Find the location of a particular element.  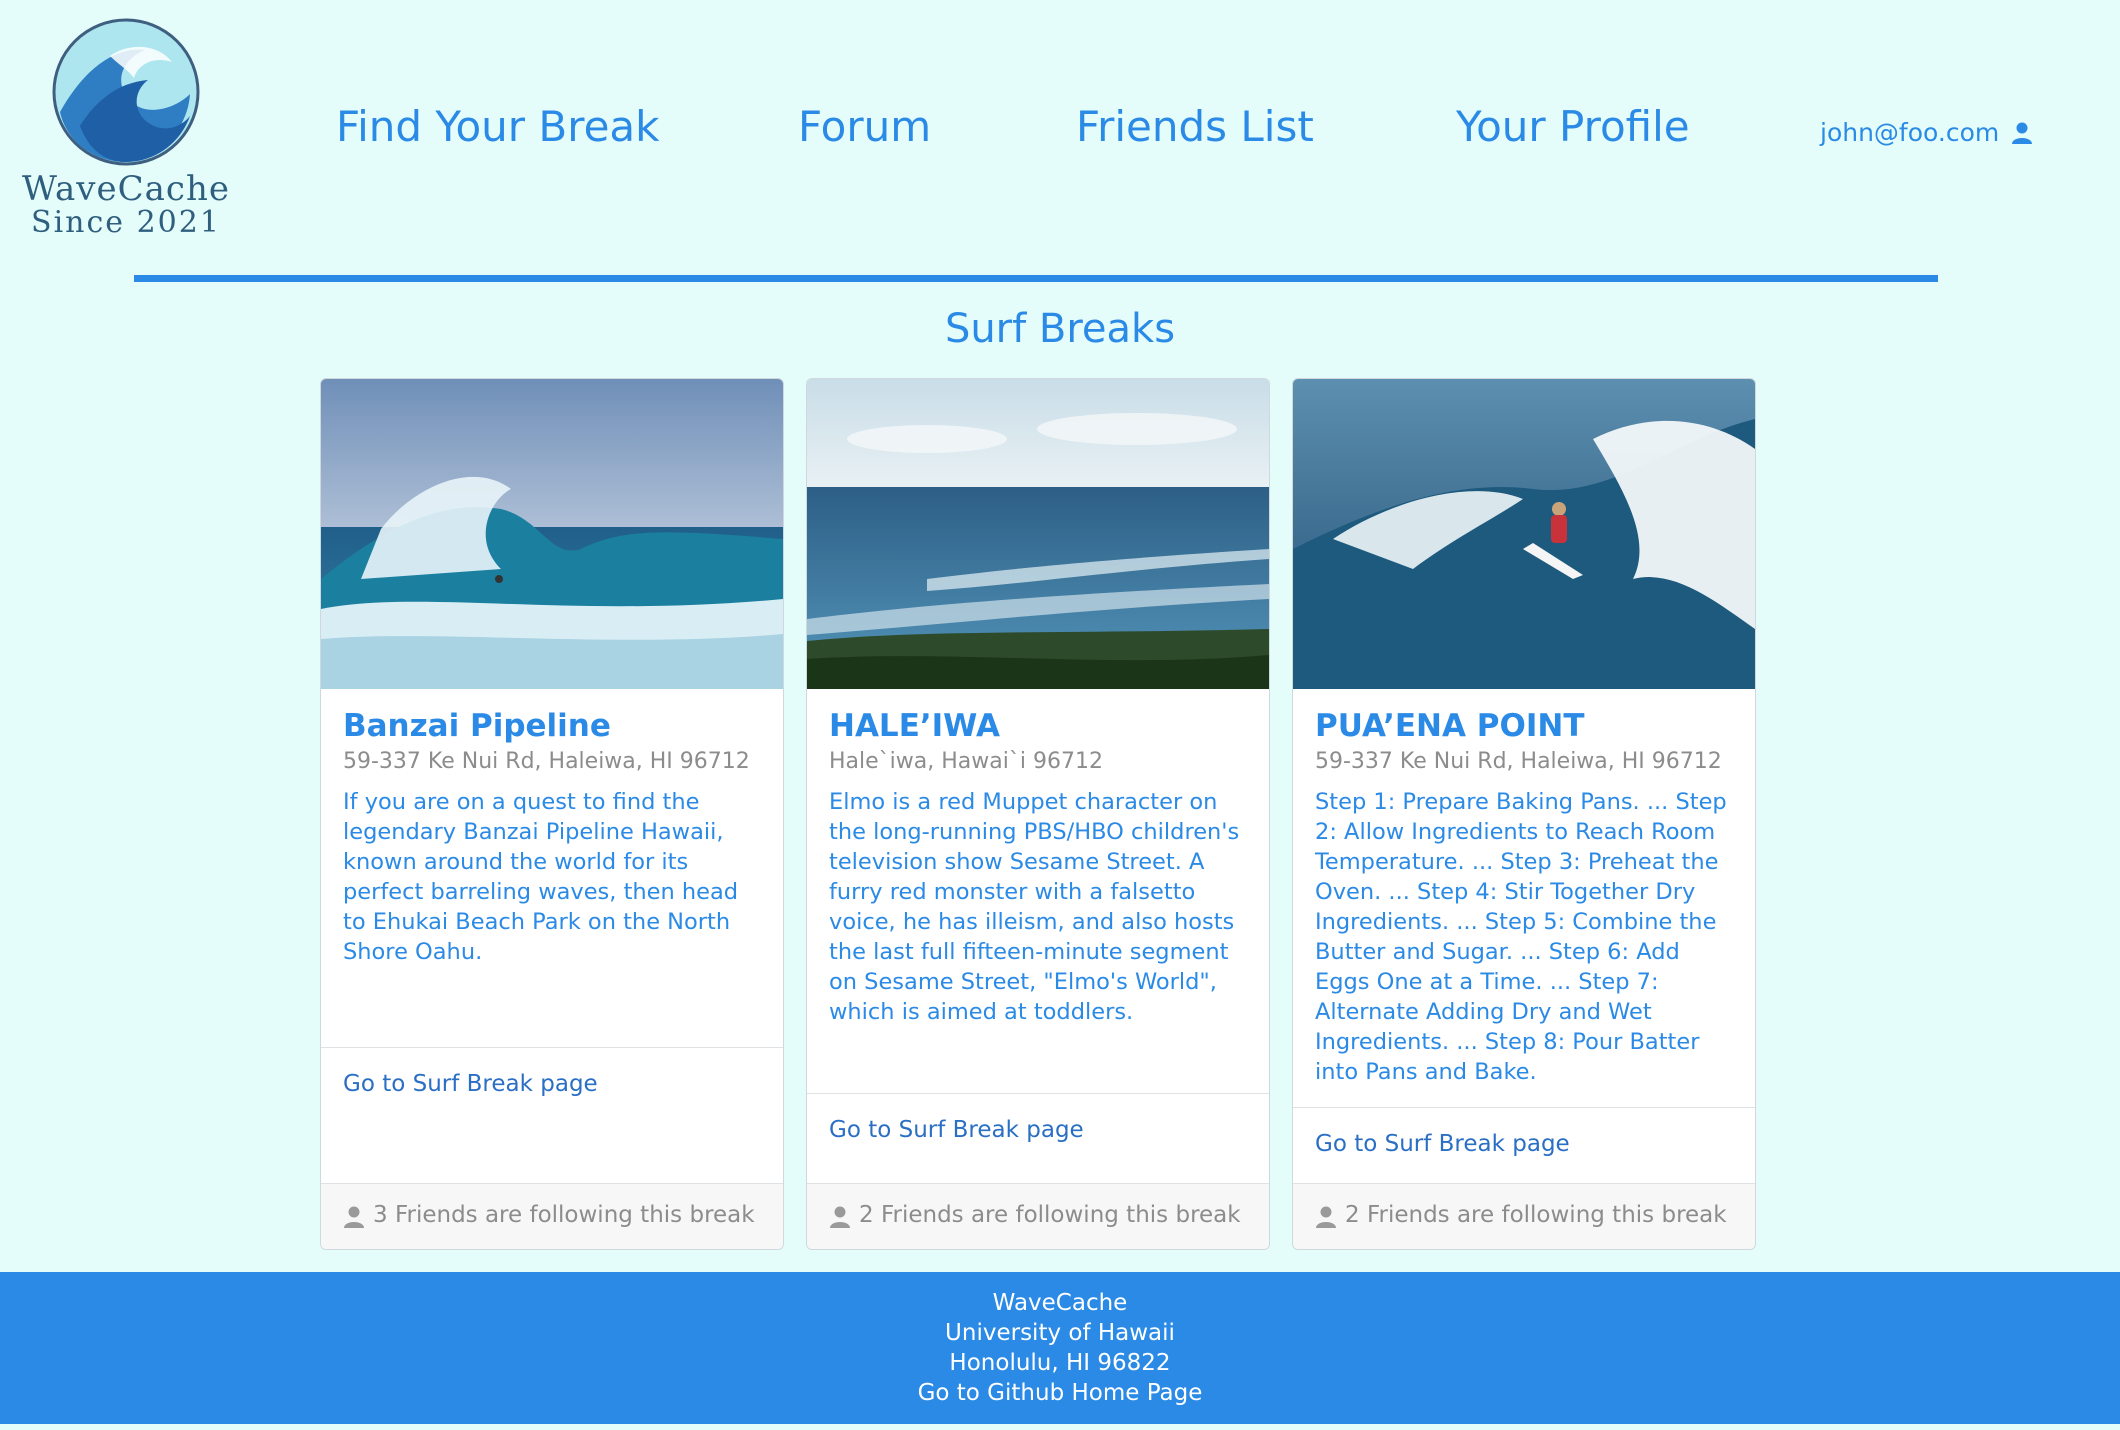

logo: WaveCache Since 2021 is located at coordinates (126, 131).